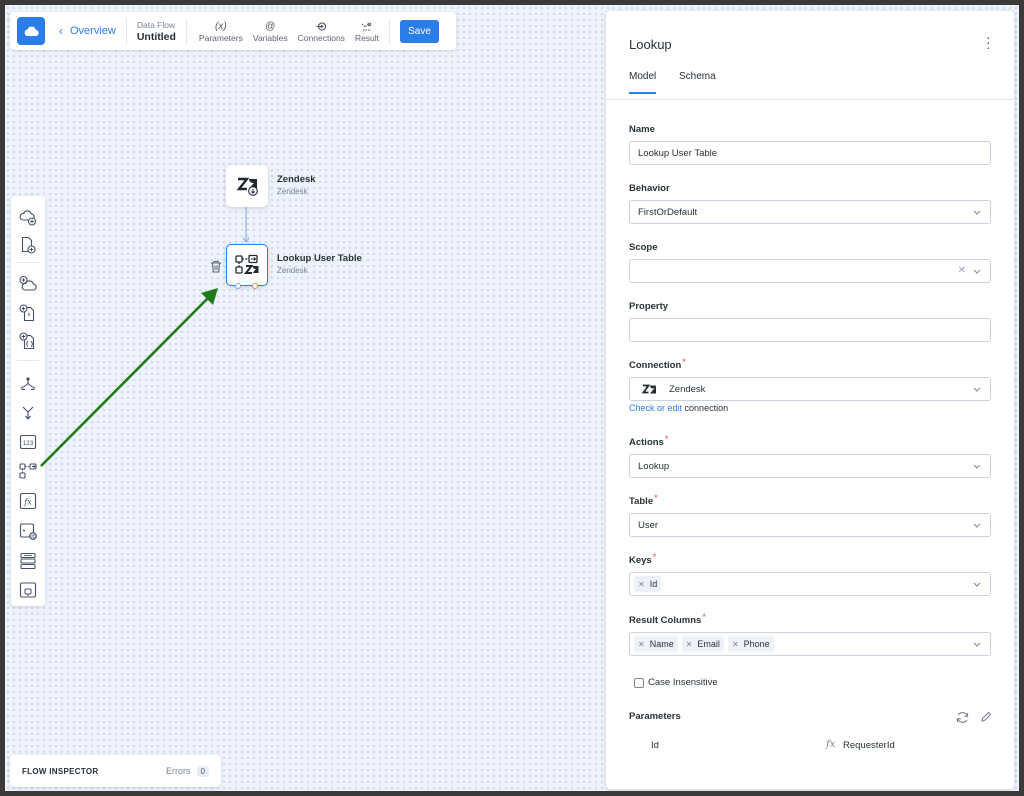 The image size is (1024, 796). I want to click on actions-select: Lookup, so click(810, 466).